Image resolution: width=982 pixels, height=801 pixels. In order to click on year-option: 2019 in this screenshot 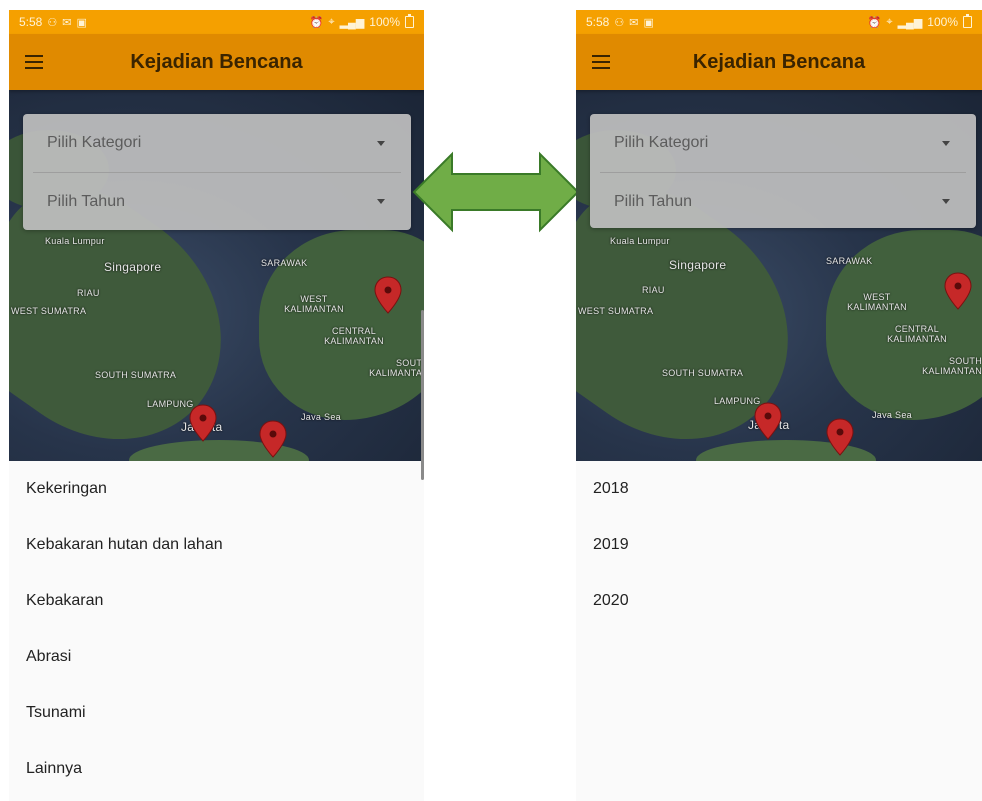, I will do `click(779, 545)`.